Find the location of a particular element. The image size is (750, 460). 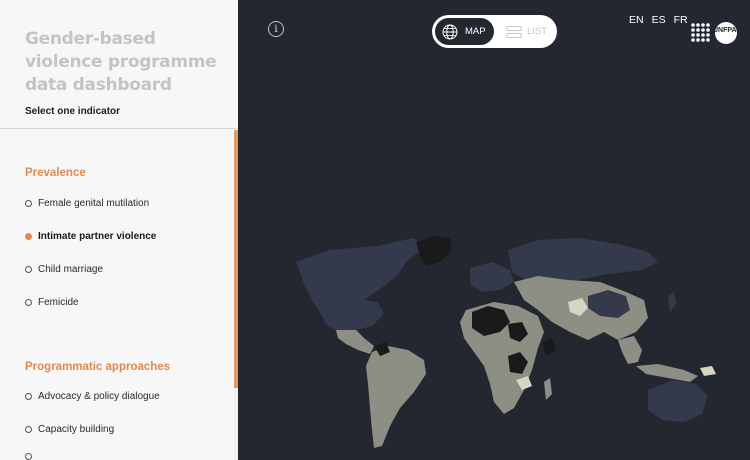

map-region-japan is located at coordinates (672, 302).